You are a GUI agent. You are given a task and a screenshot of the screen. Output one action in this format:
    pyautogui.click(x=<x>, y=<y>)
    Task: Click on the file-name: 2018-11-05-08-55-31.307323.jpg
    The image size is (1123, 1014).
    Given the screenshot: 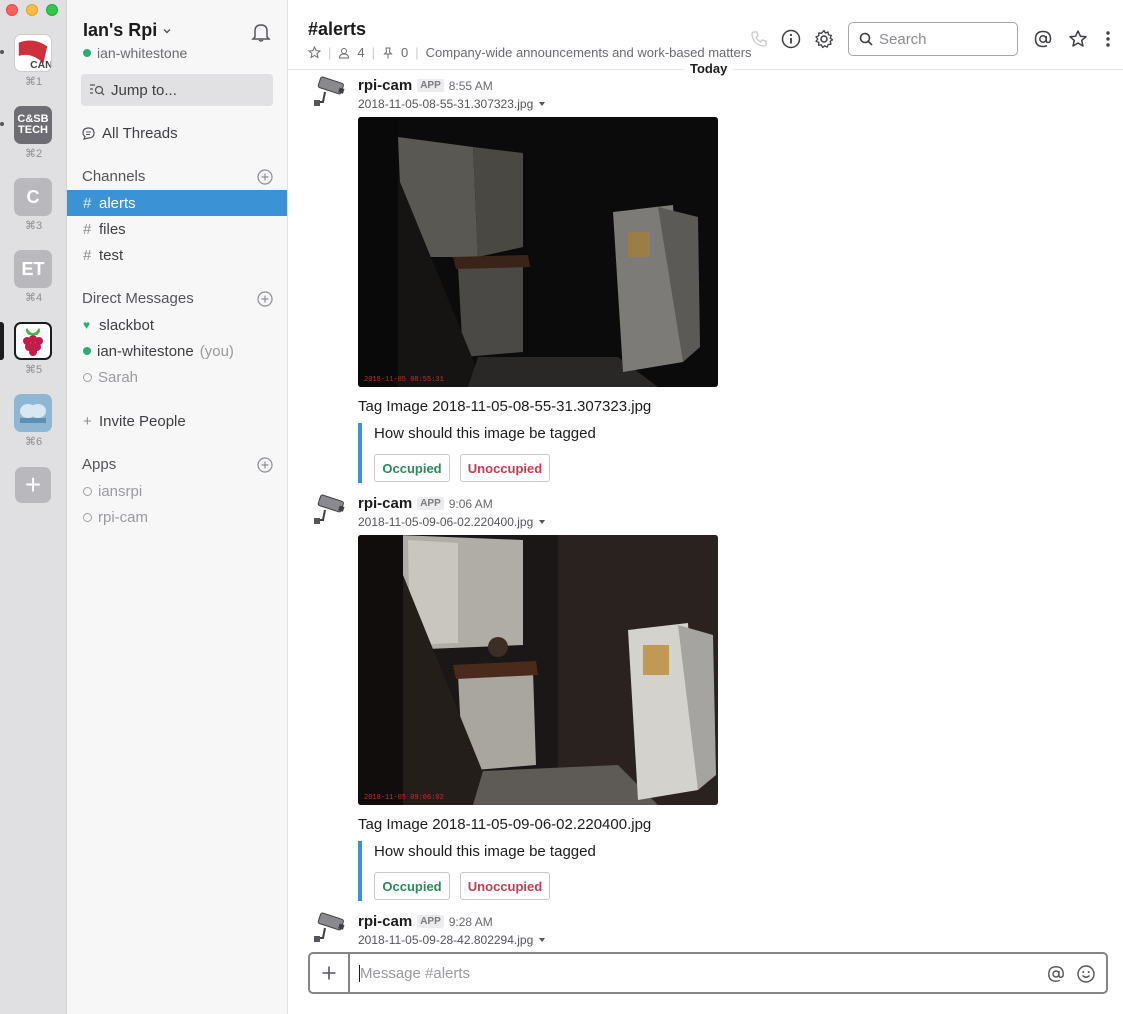 What is the action you would take?
    pyautogui.click(x=452, y=104)
    